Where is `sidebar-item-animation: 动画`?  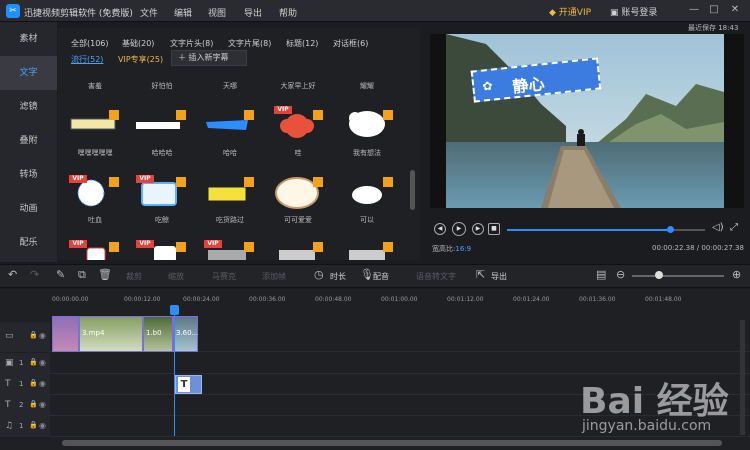 sidebar-item-animation: 动画 is located at coordinates (28, 209).